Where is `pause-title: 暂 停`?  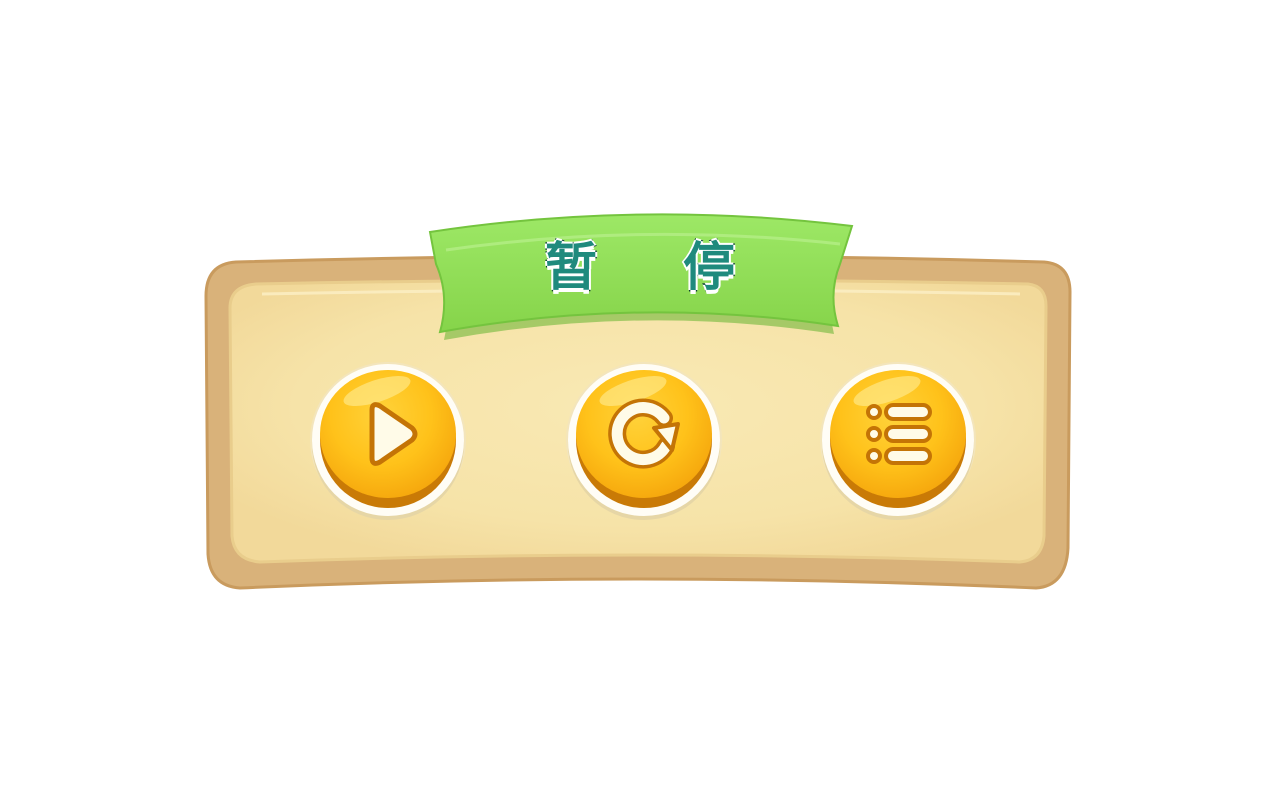
pause-title: 暂 停 is located at coordinates (656, 267).